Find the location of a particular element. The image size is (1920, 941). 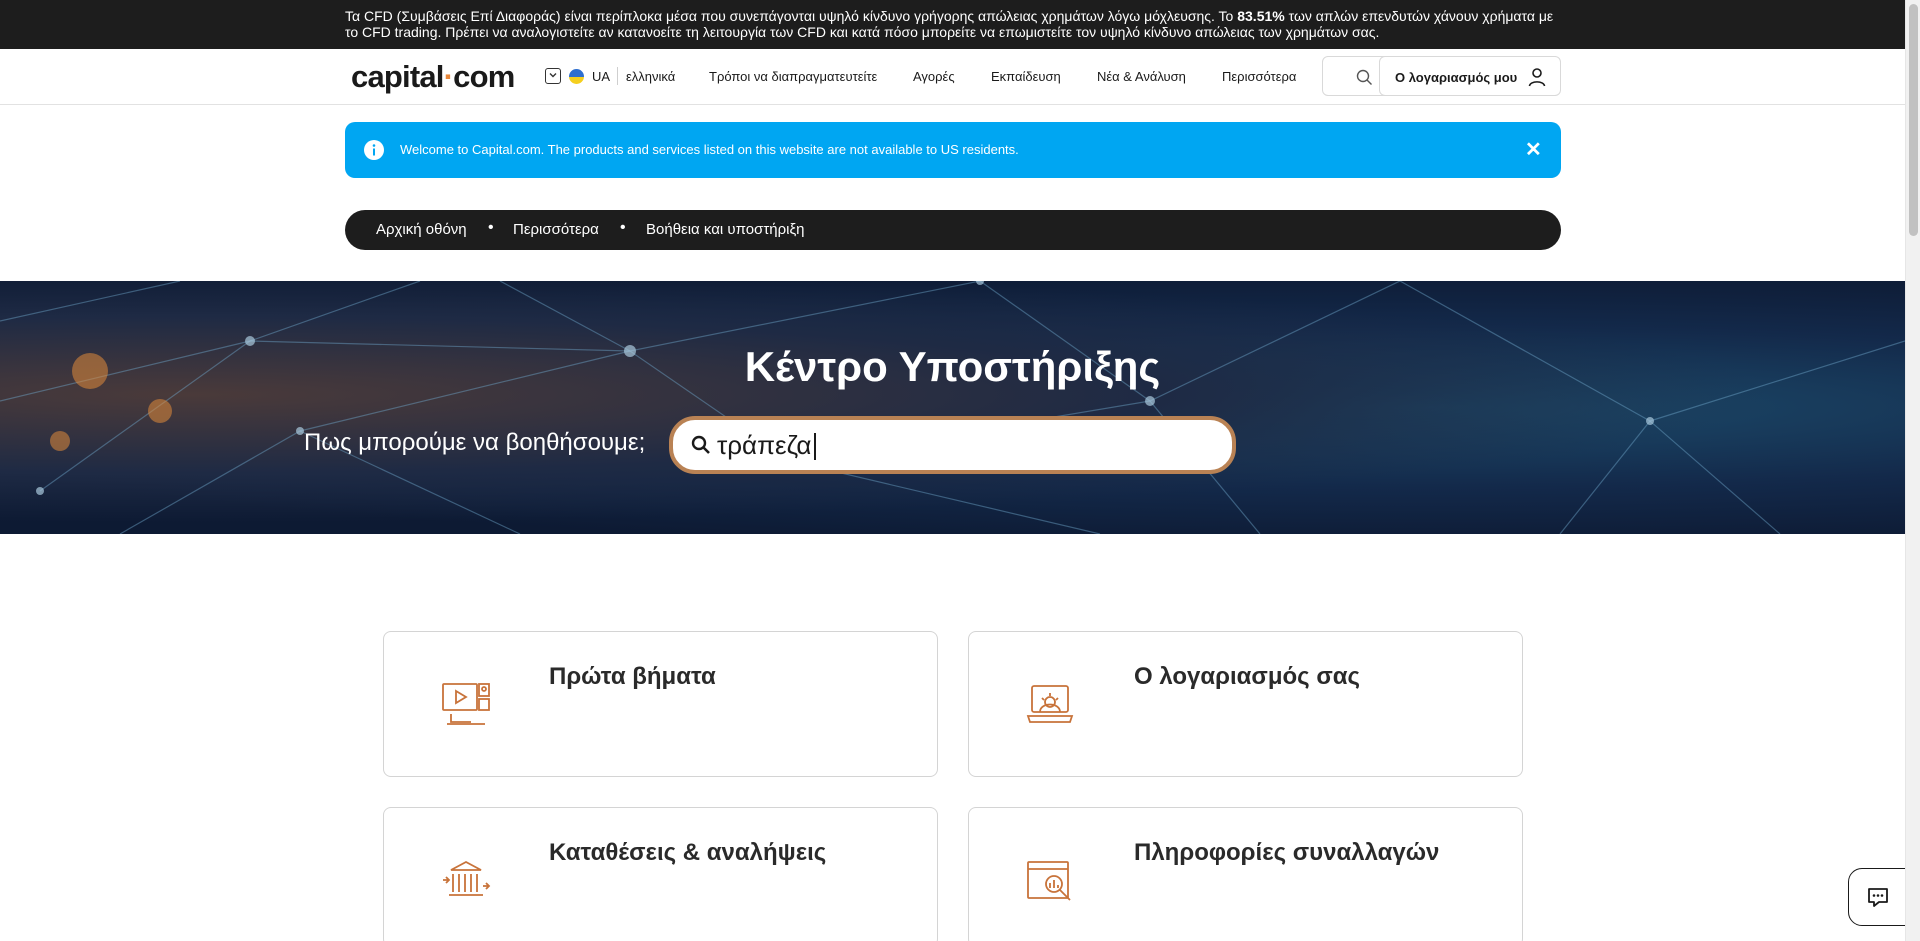

risk-percentage: 83.51% is located at coordinates (1261, 16).